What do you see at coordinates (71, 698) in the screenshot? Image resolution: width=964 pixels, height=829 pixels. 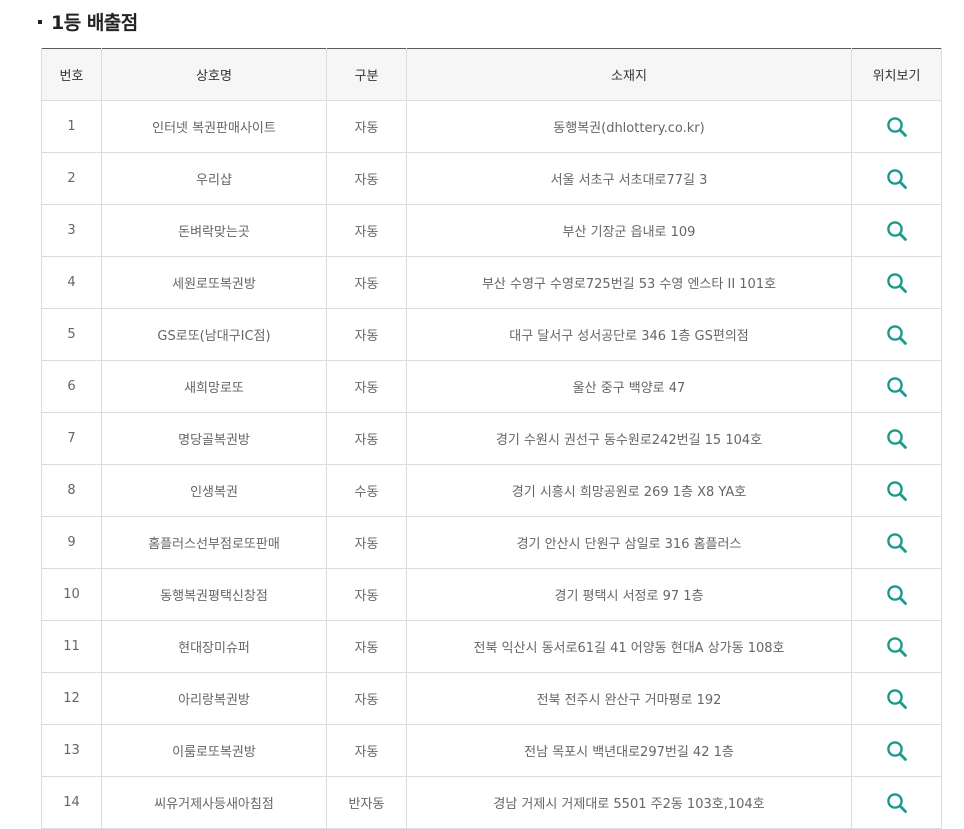 I see `row-no: 12` at bounding box center [71, 698].